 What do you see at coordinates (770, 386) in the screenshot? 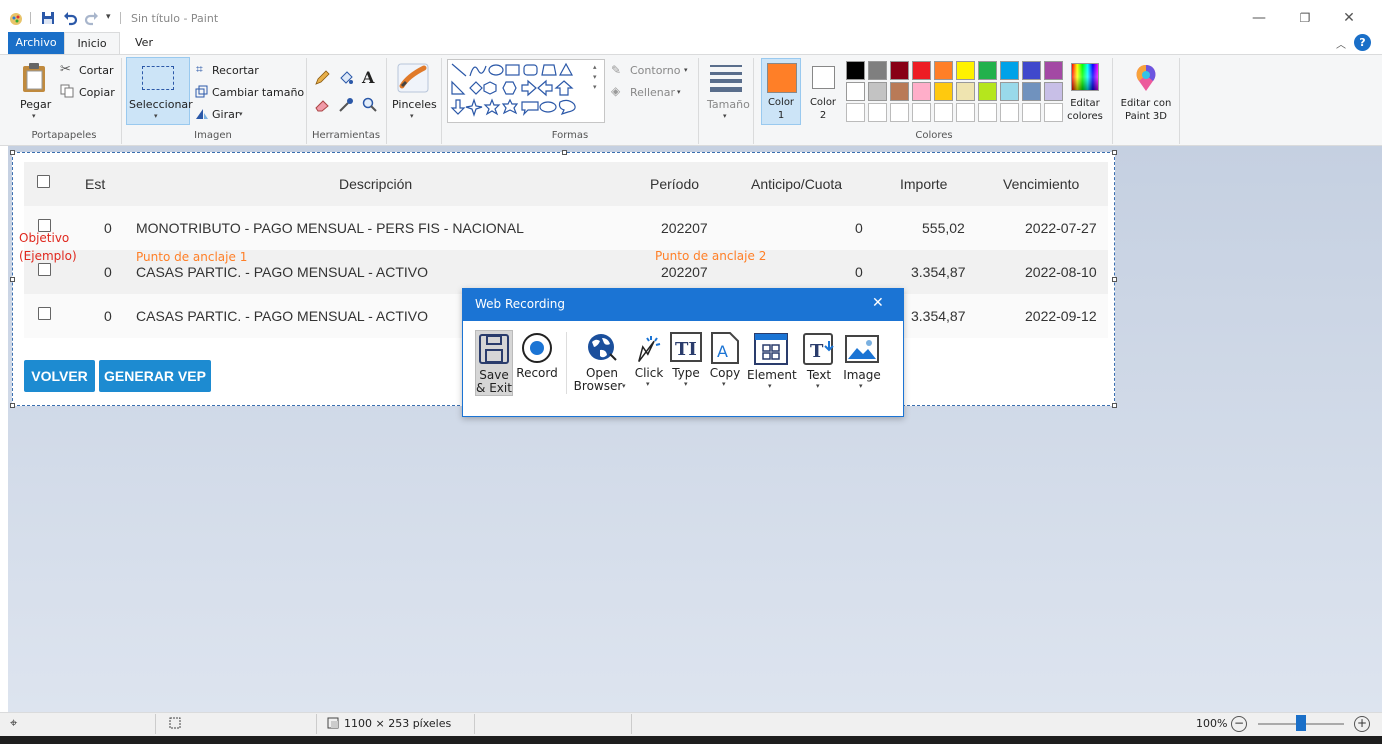
I see `element-dropdown-icon: ▾` at bounding box center [770, 386].